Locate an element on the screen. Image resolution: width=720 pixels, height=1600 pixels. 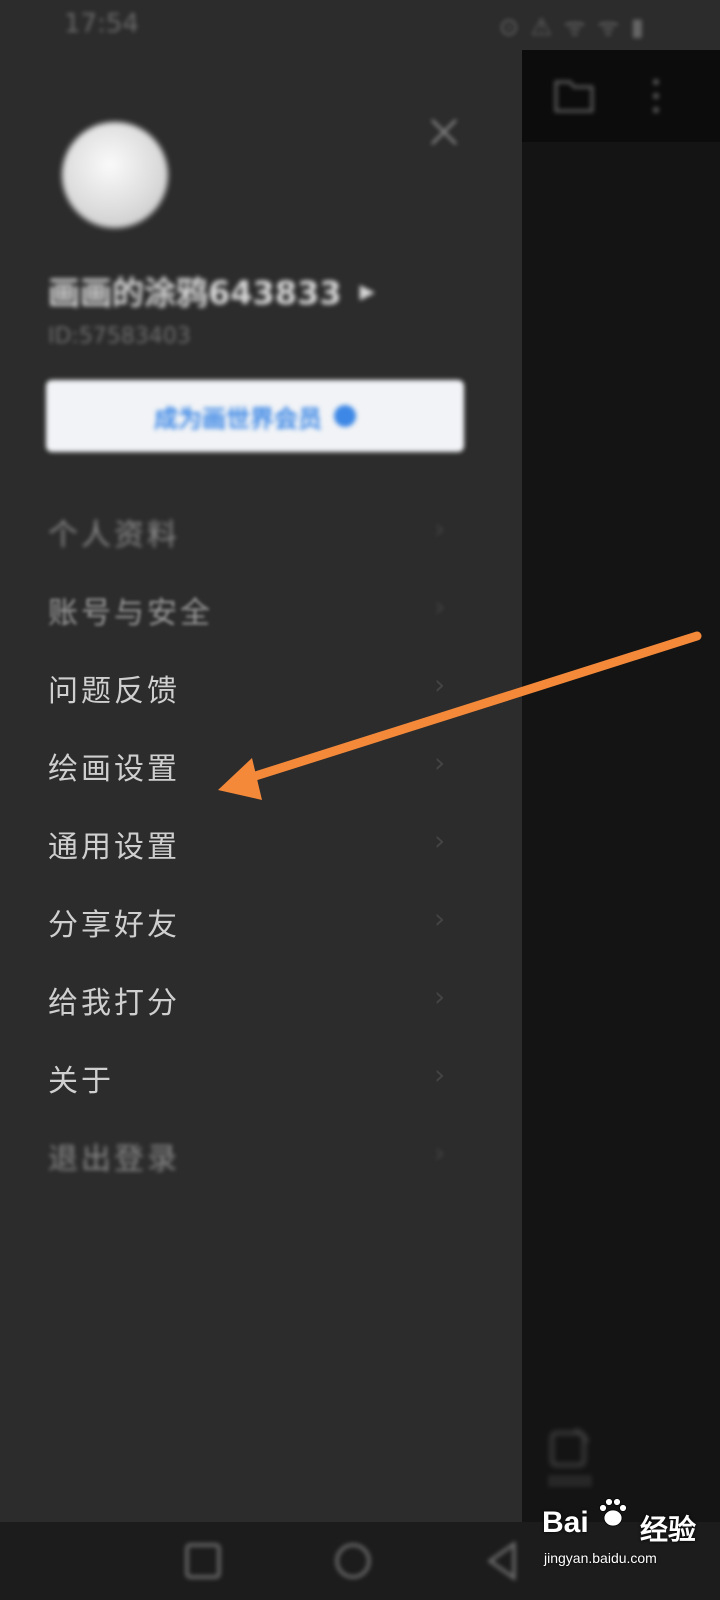
create-label is located at coordinates (570, 1481).